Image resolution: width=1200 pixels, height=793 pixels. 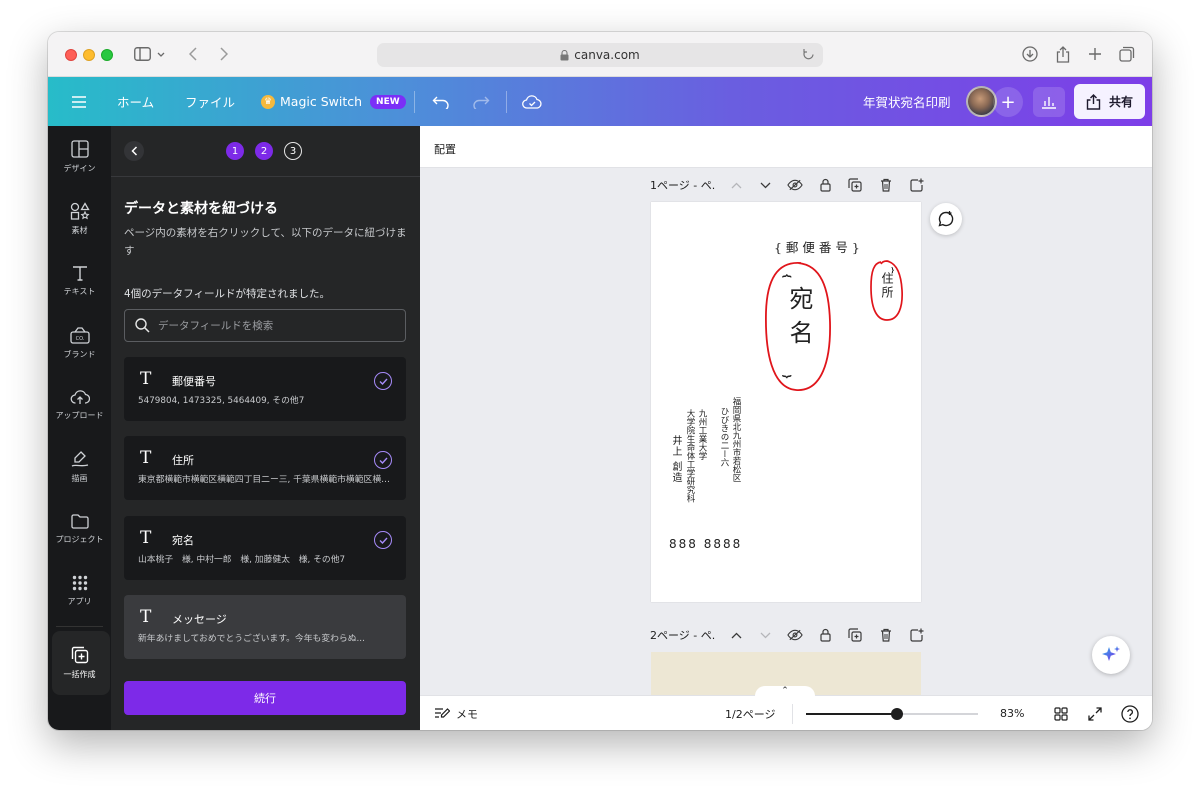 I want to click on field-count-text: 4個のデータフィールドが特定されました。, so click(x=227, y=294).